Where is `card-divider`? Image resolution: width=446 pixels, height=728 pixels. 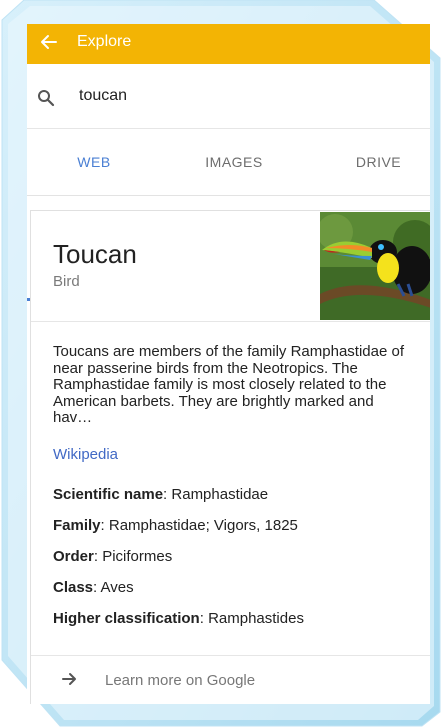
card-divider is located at coordinates (230, 321).